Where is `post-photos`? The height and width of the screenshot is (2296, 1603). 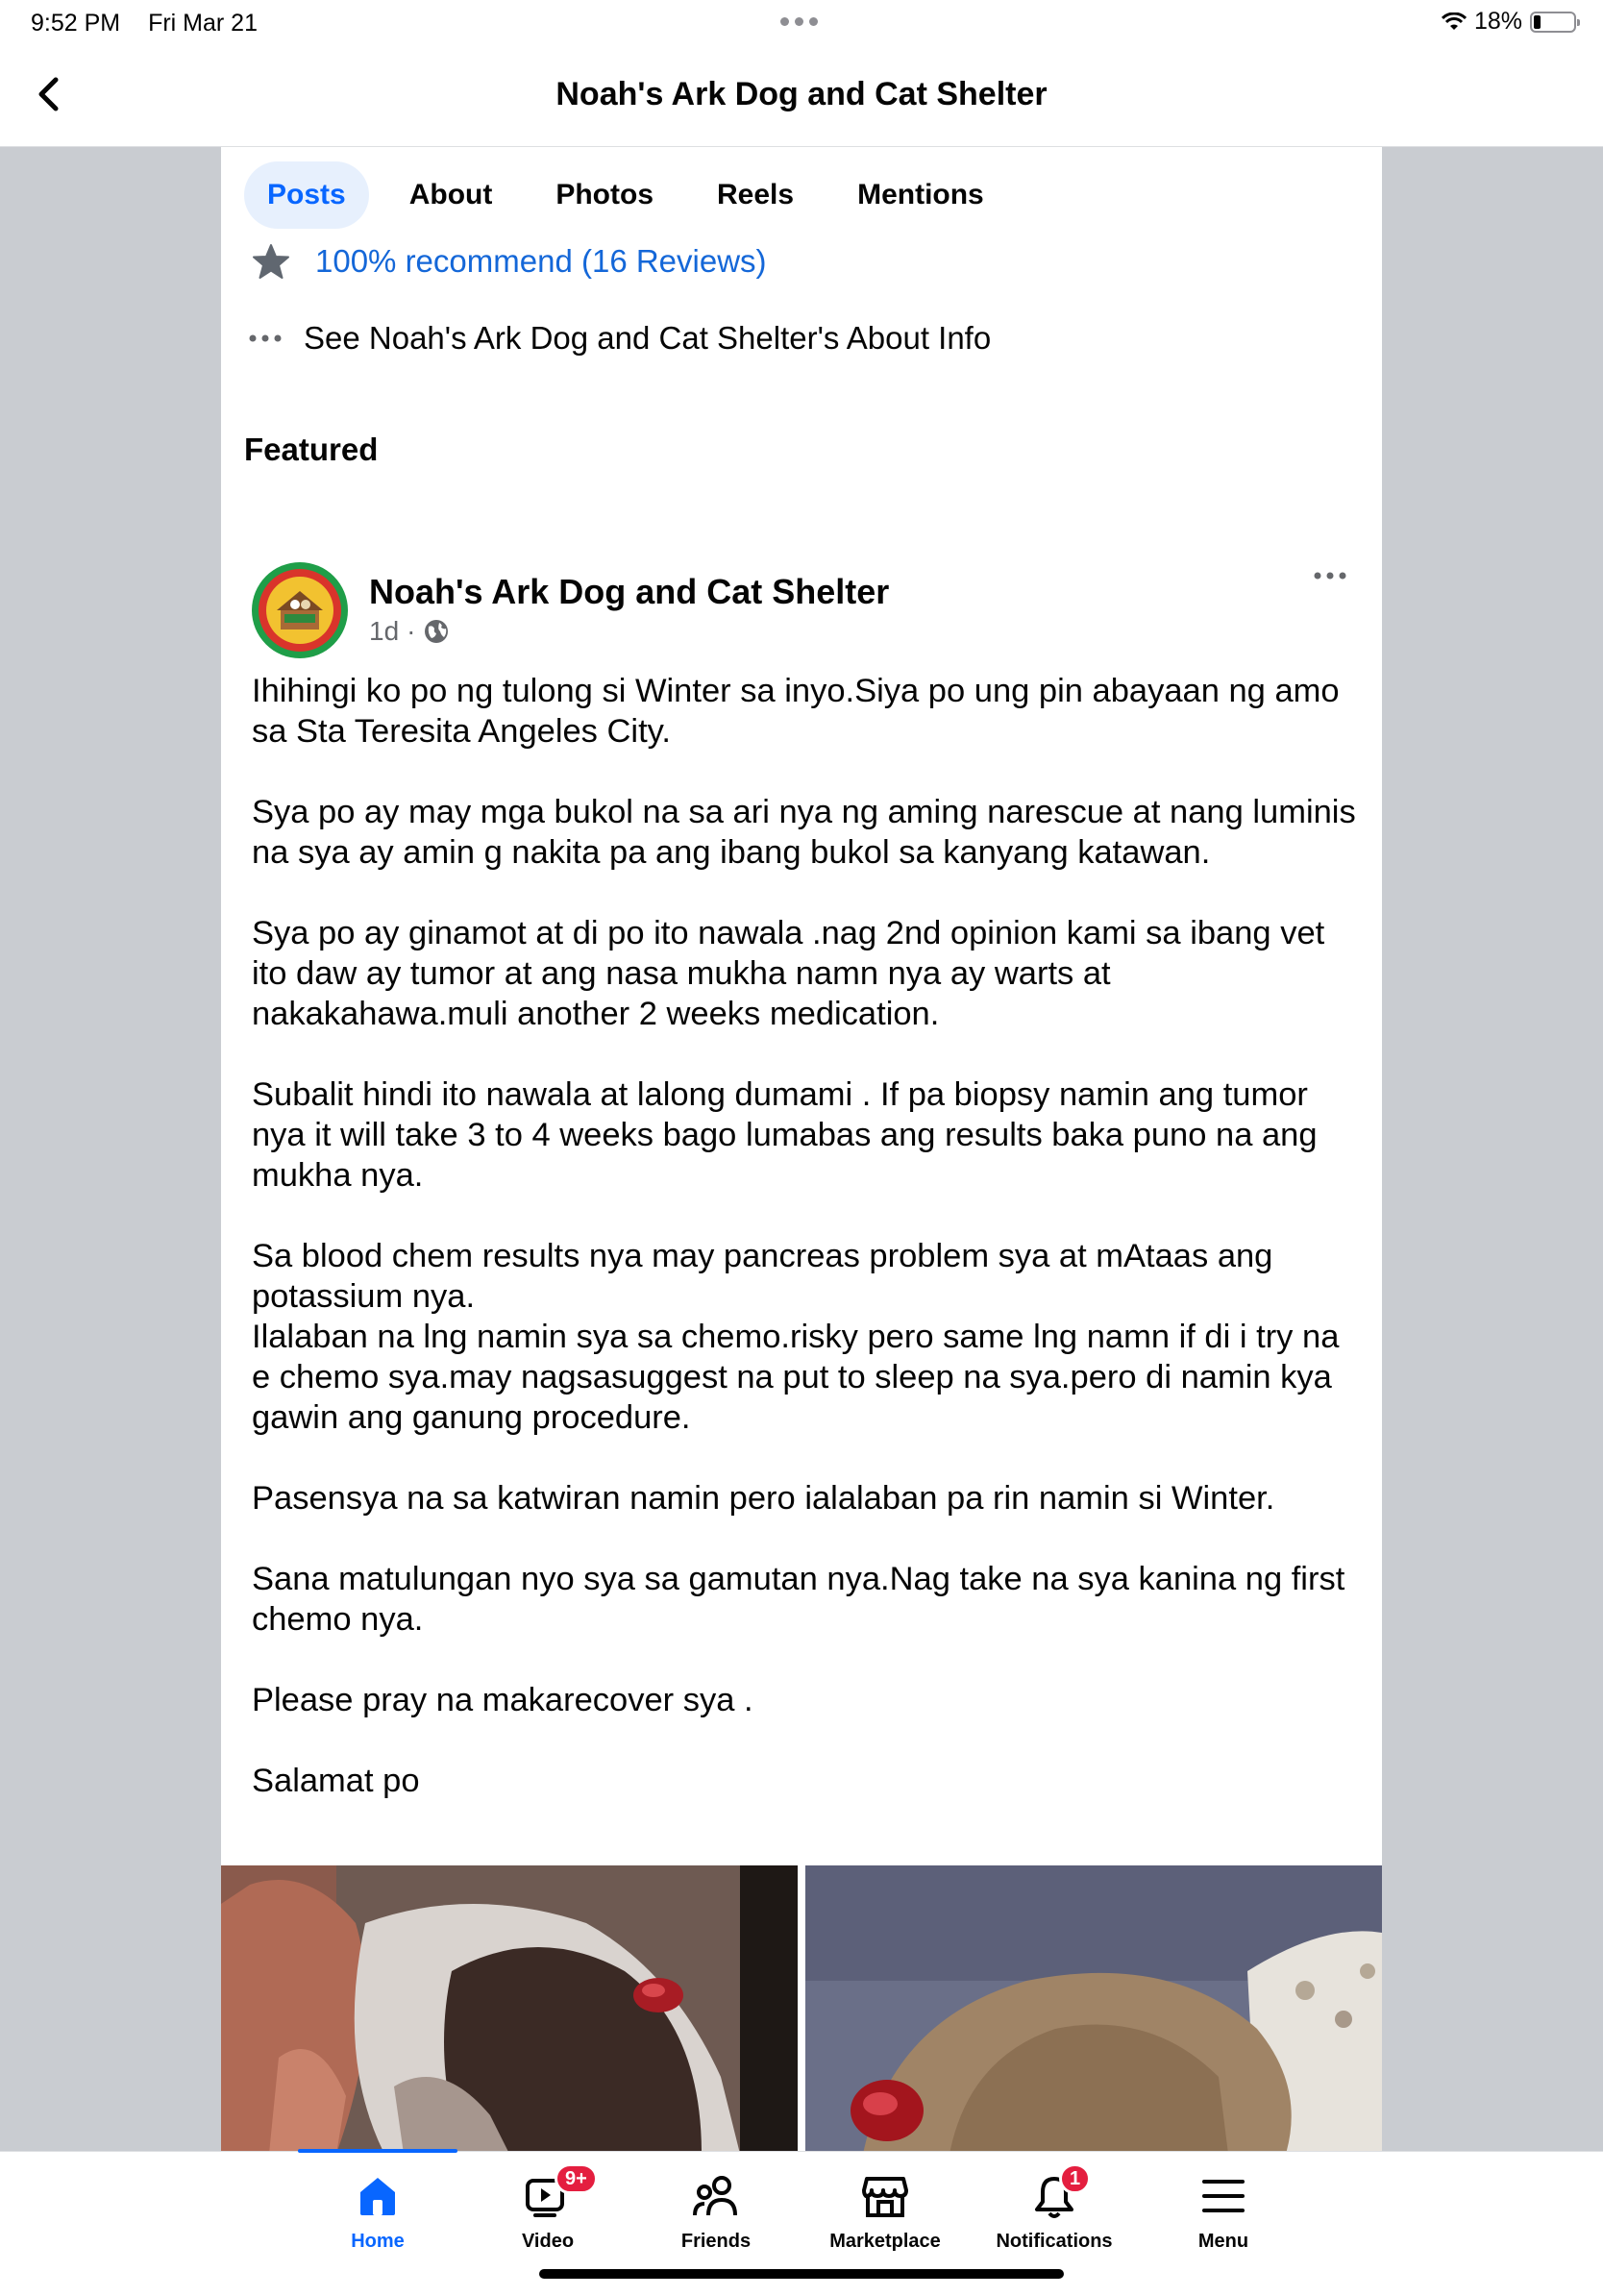 post-photos is located at coordinates (801, 2008).